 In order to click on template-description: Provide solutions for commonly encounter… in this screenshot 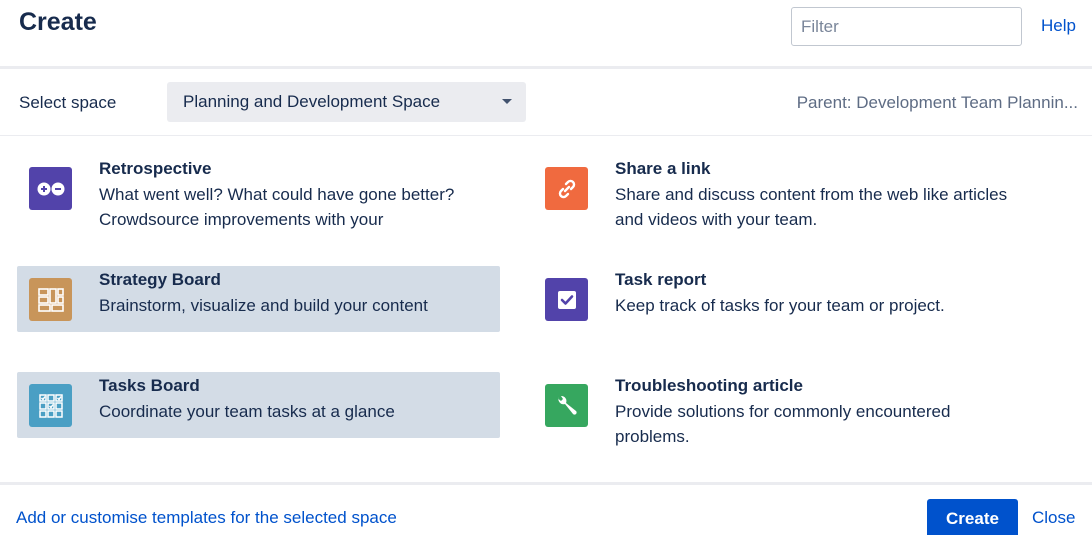, I will do `click(783, 424)`.